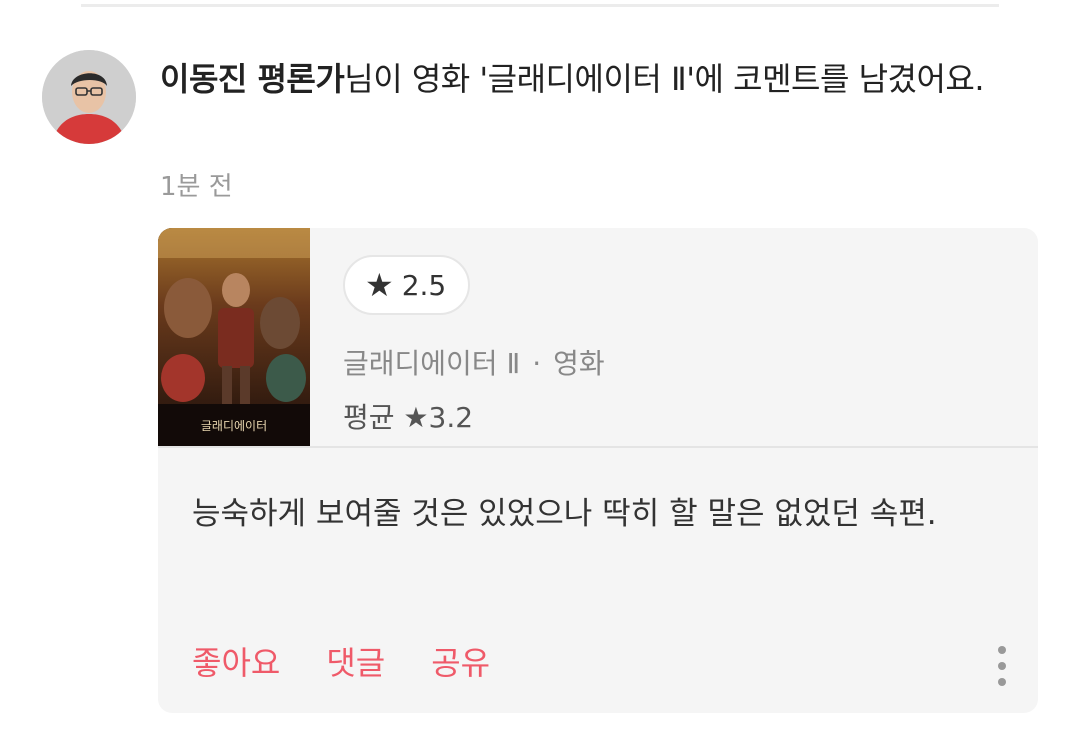 This screenshot has height=731, width=1080. I want to click on movie-meta: 글래디에이터 Ⅱ · 영화, so click(474, 362).